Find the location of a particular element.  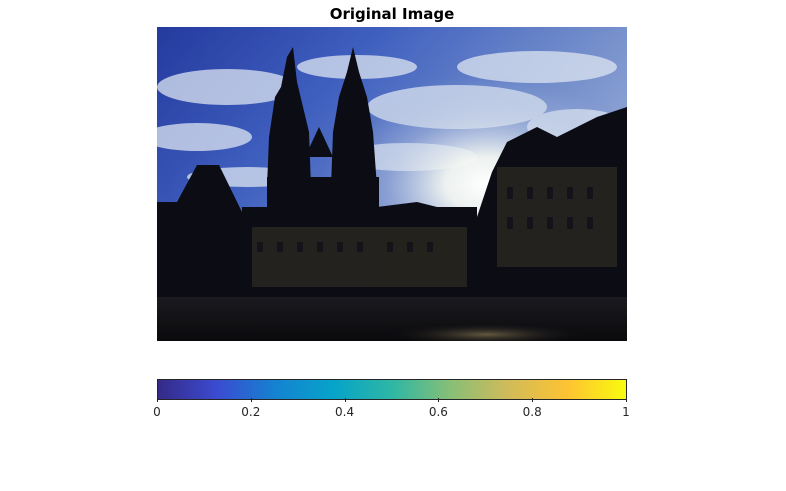

colorbar-axis: 0 0.2 0.4 0.6 0.8 1 is located at coordinates (391, 413).